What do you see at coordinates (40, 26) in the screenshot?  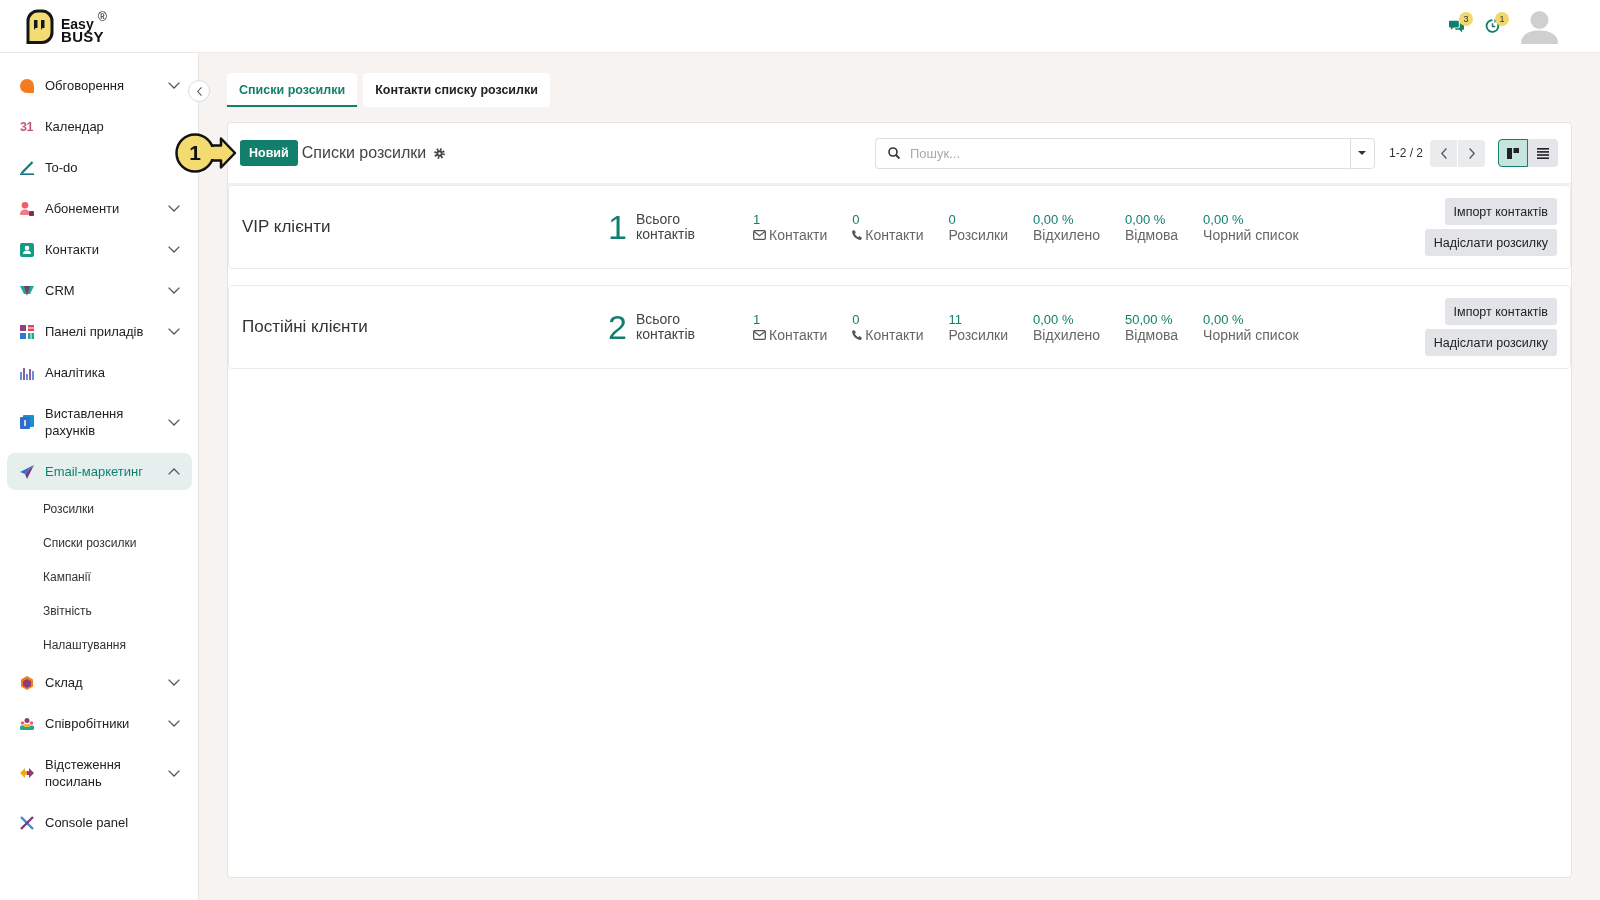 I see `logo-icon` at bounding box center [40, 26].